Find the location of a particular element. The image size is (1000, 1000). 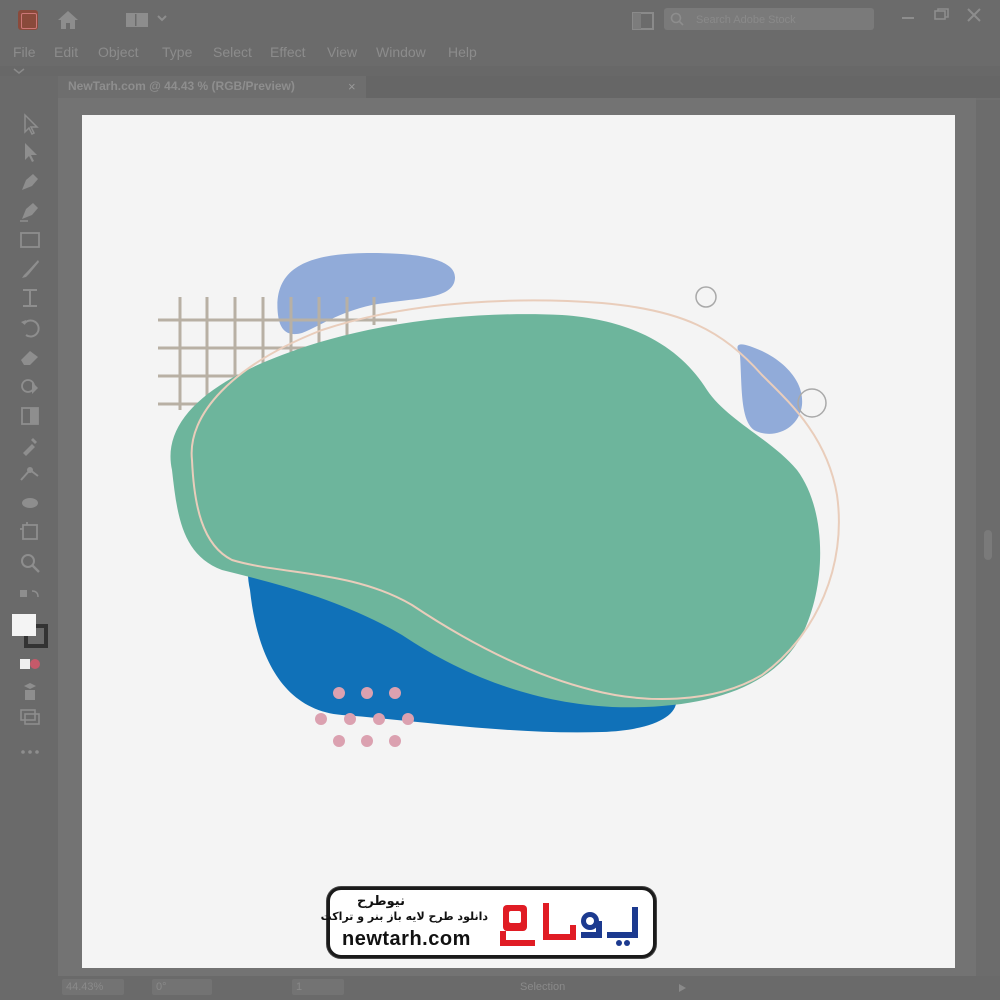

fill-stroke-icon is located at coordinates (30, 630).